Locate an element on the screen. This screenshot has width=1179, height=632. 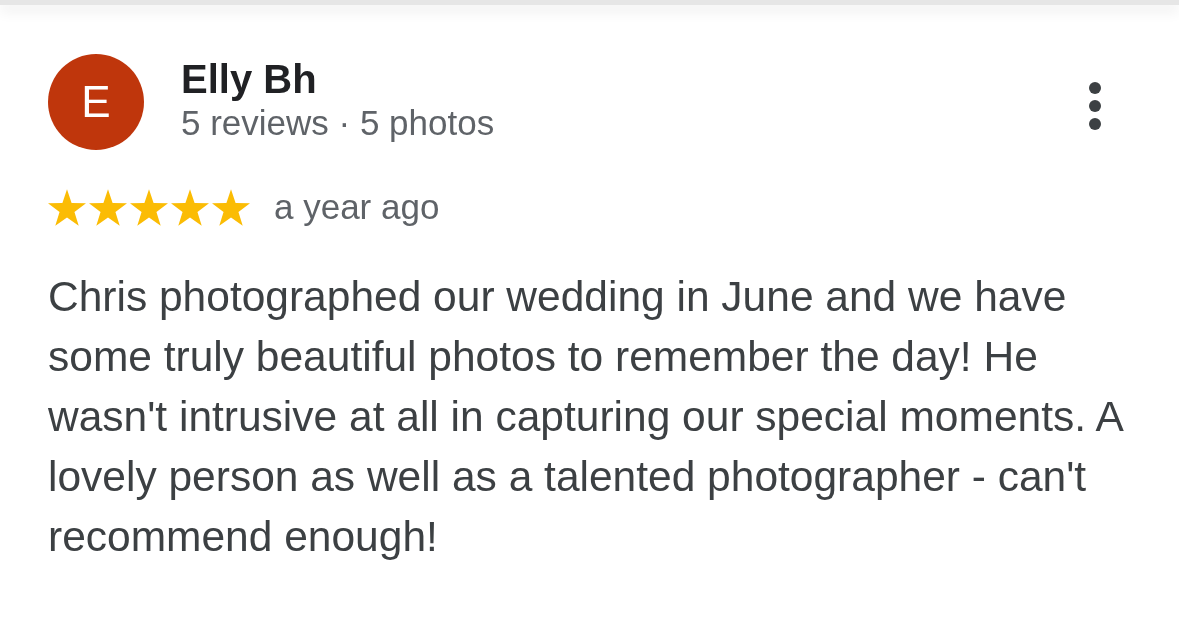
reviewer-name: Elly Bh is located at coordinates (249, 79).